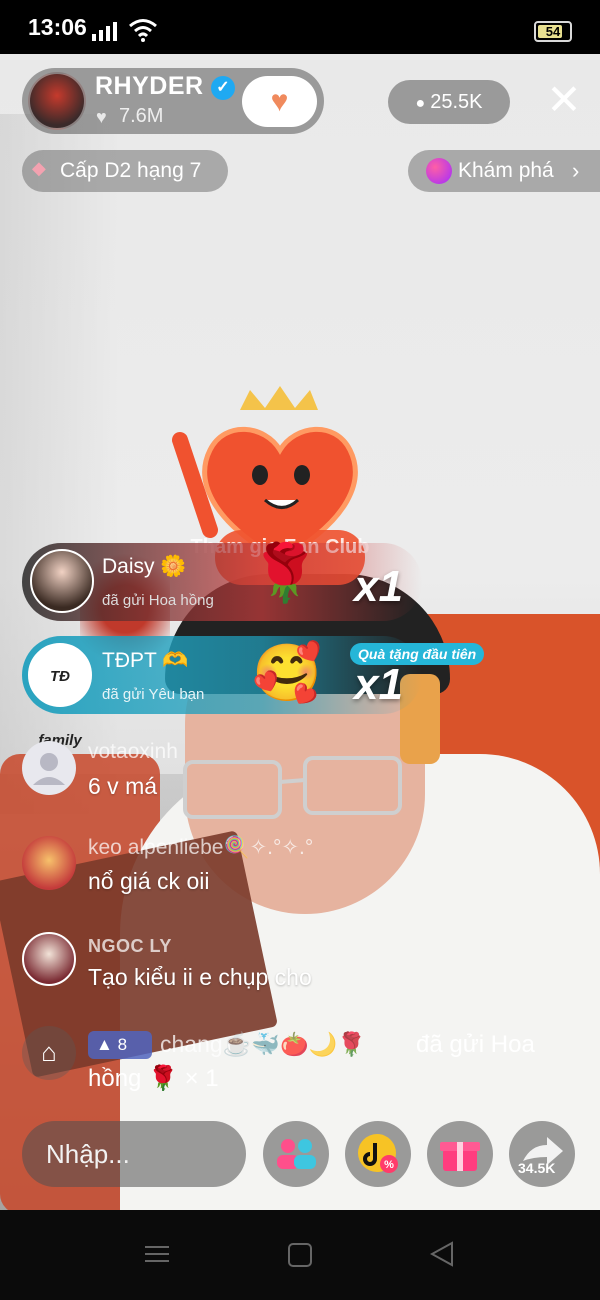  Describe the element at coordinates (49, 1053) in the screenshot. I see `gift-box-icon: ⌂` at that location.